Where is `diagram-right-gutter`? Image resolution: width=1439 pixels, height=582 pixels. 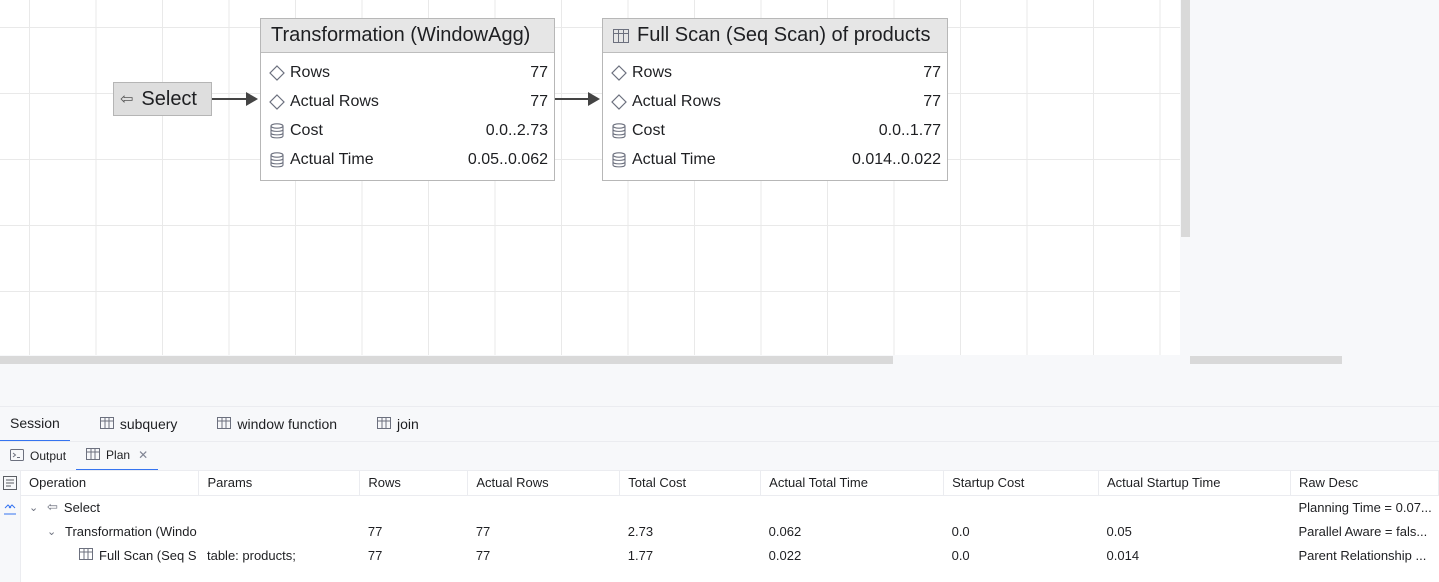 diagram-right-gutter is located at coordinates (1309, 177).